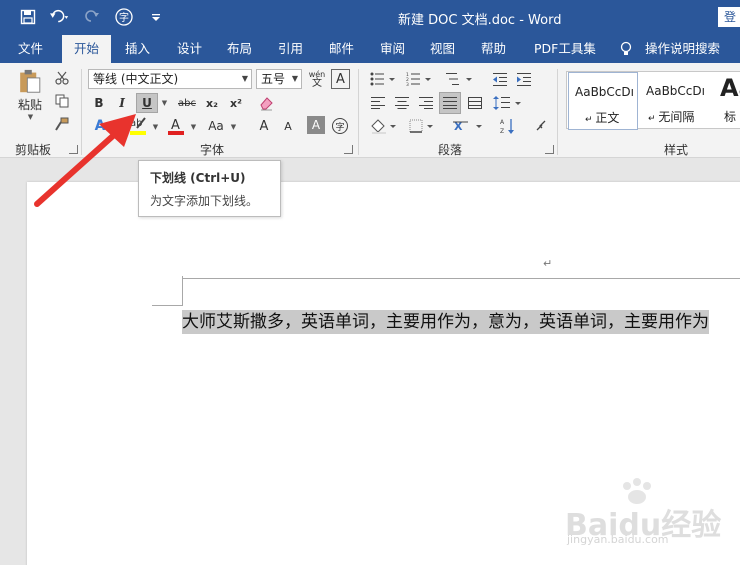 This screenshot has height=565, width=740. Describe the element at coordinates (341, 49) in the screenshot. I see `tab-mailings: 邮件` at that location.